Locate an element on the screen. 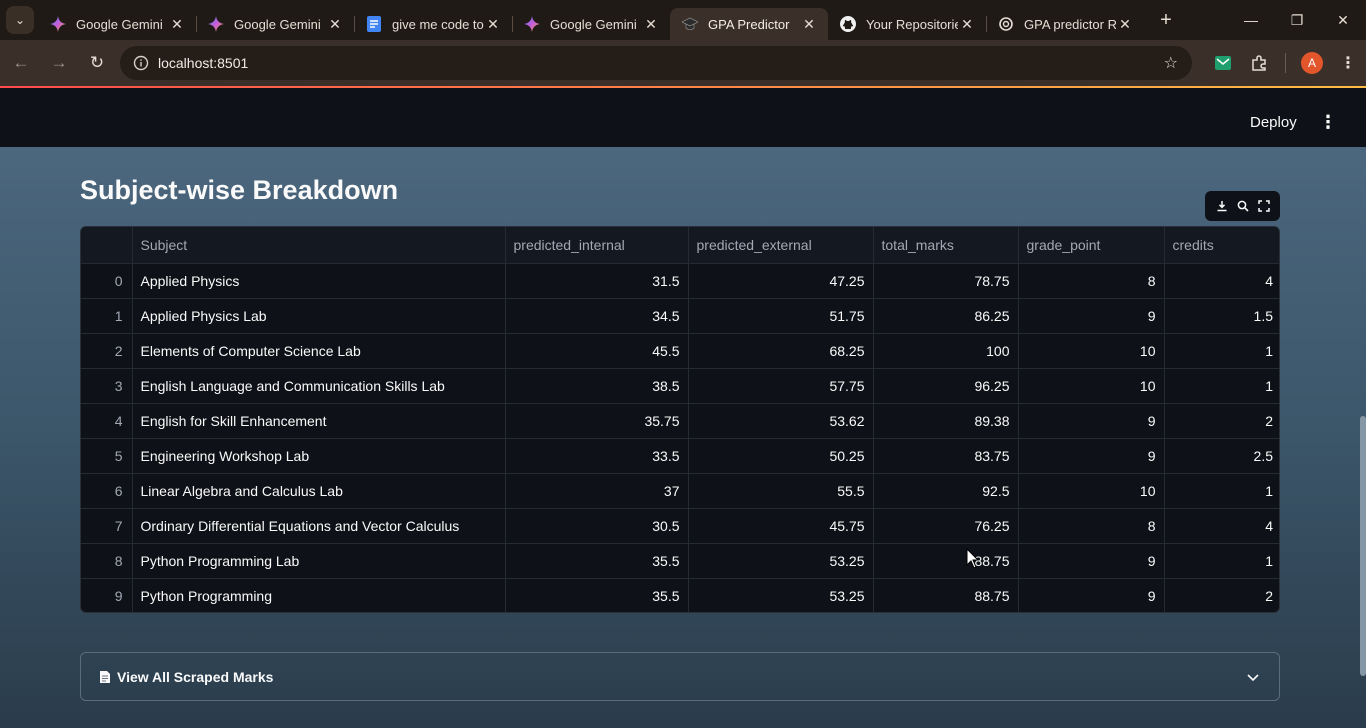  browser-menu-button: ⋮ is located at coordinates (1348, 63).